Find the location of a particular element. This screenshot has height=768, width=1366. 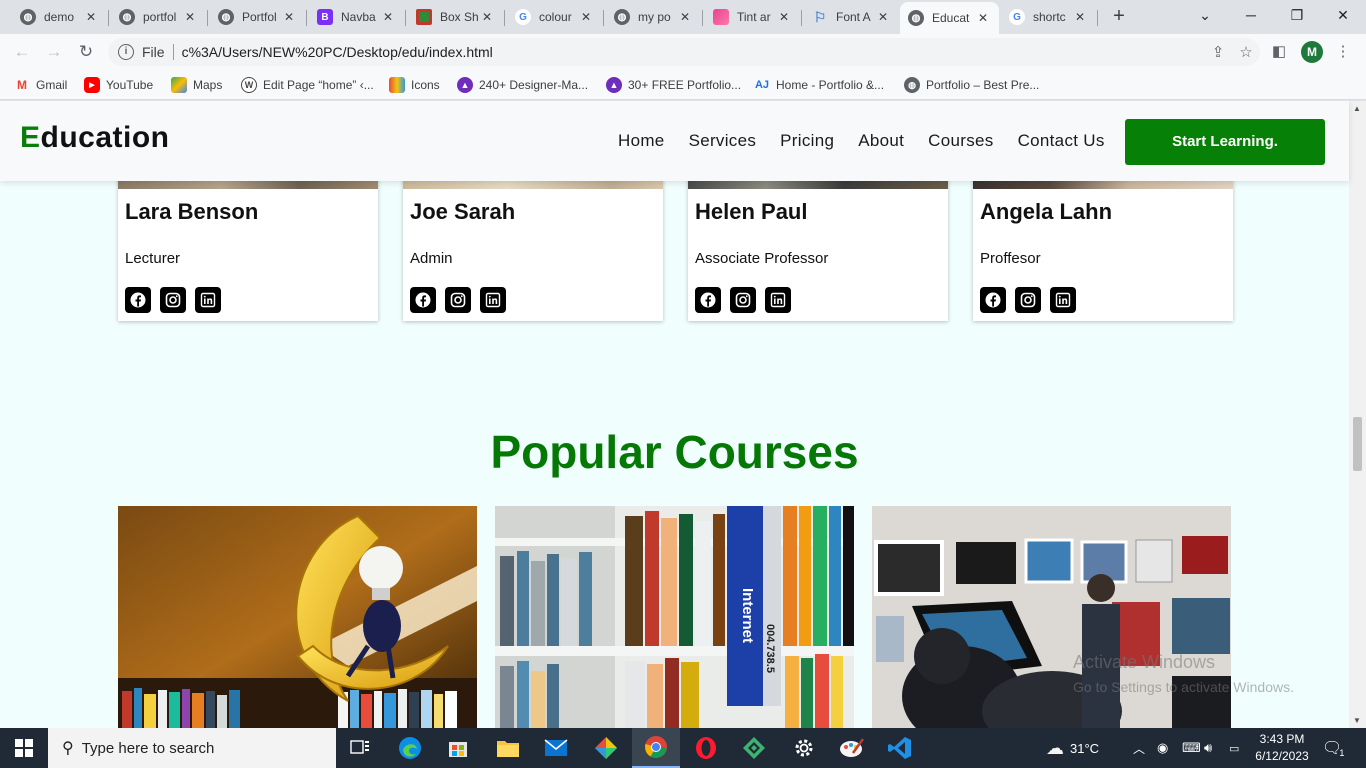

nav-courses: Courses is located at coordinates (960, 141).